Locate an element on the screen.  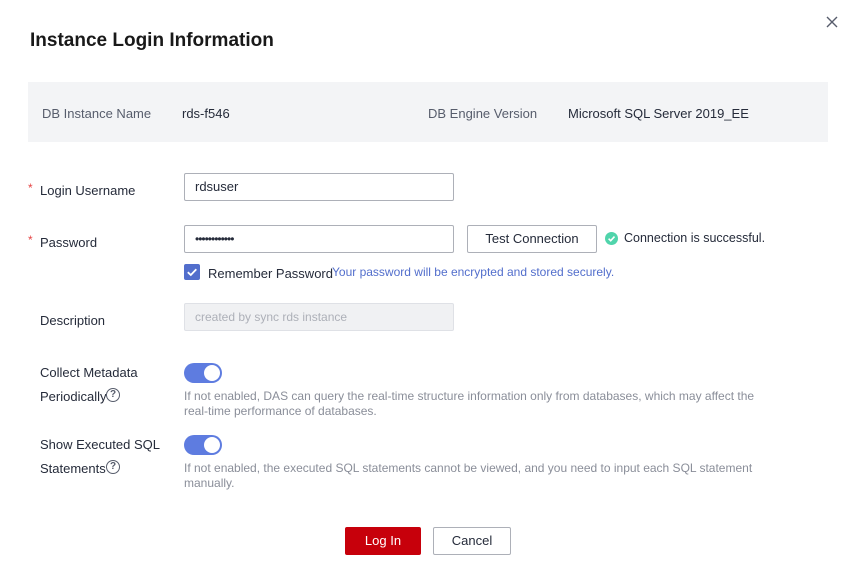
sql-label-line1: Show Executed SQL is located at coordinates (100, 444).